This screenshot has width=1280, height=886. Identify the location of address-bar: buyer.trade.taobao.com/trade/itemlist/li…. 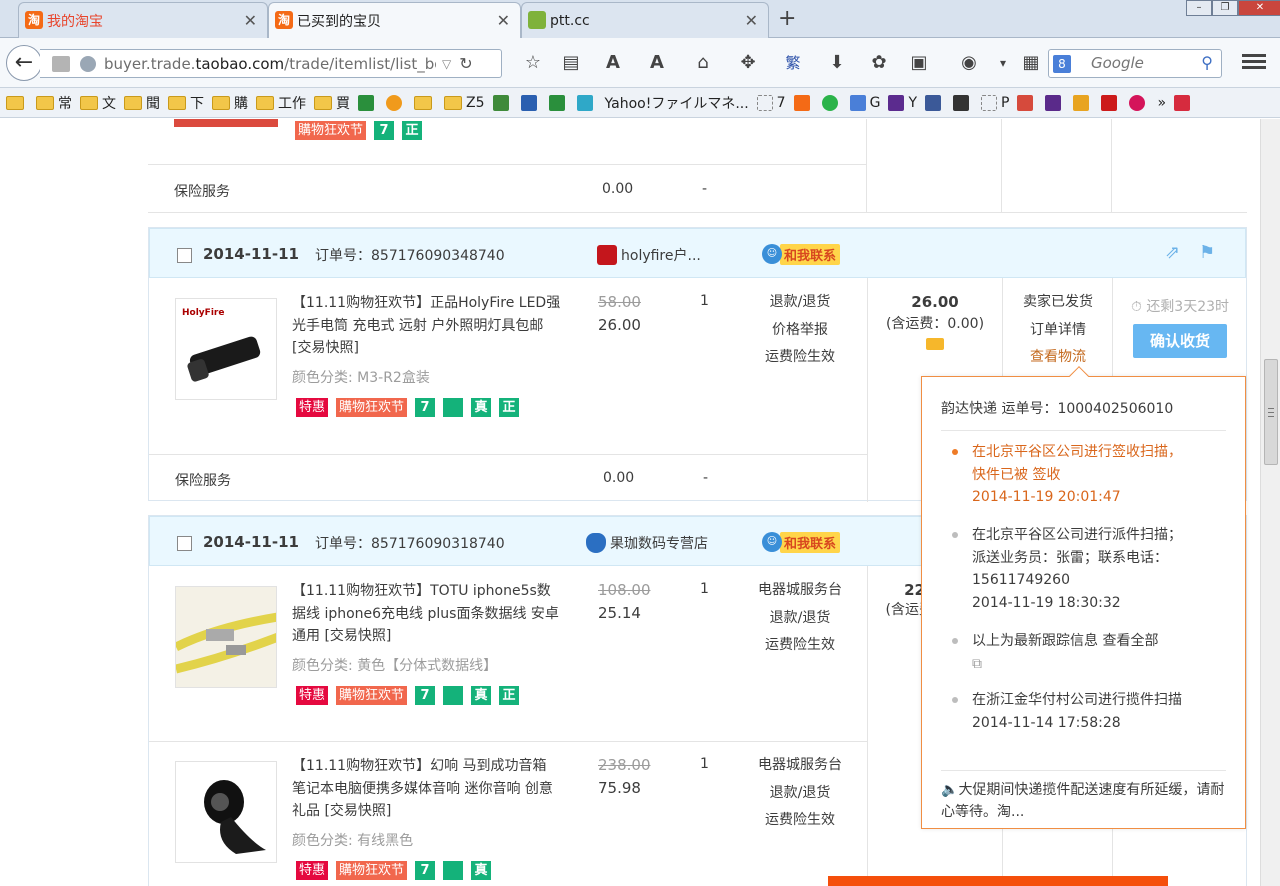
(271, 63).